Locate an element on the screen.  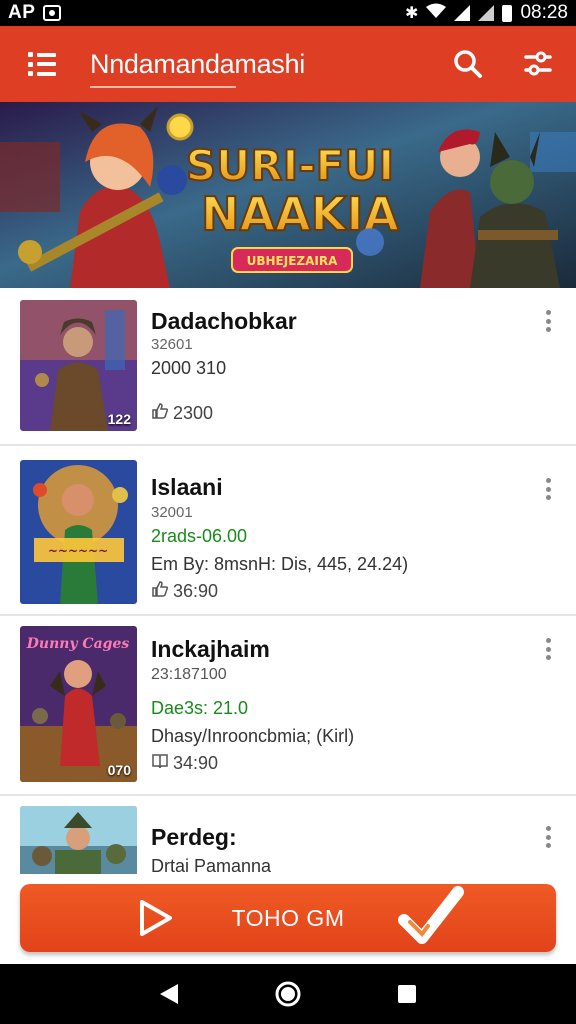
cta-area: TOHO GM is located at coordinates (288, 919).